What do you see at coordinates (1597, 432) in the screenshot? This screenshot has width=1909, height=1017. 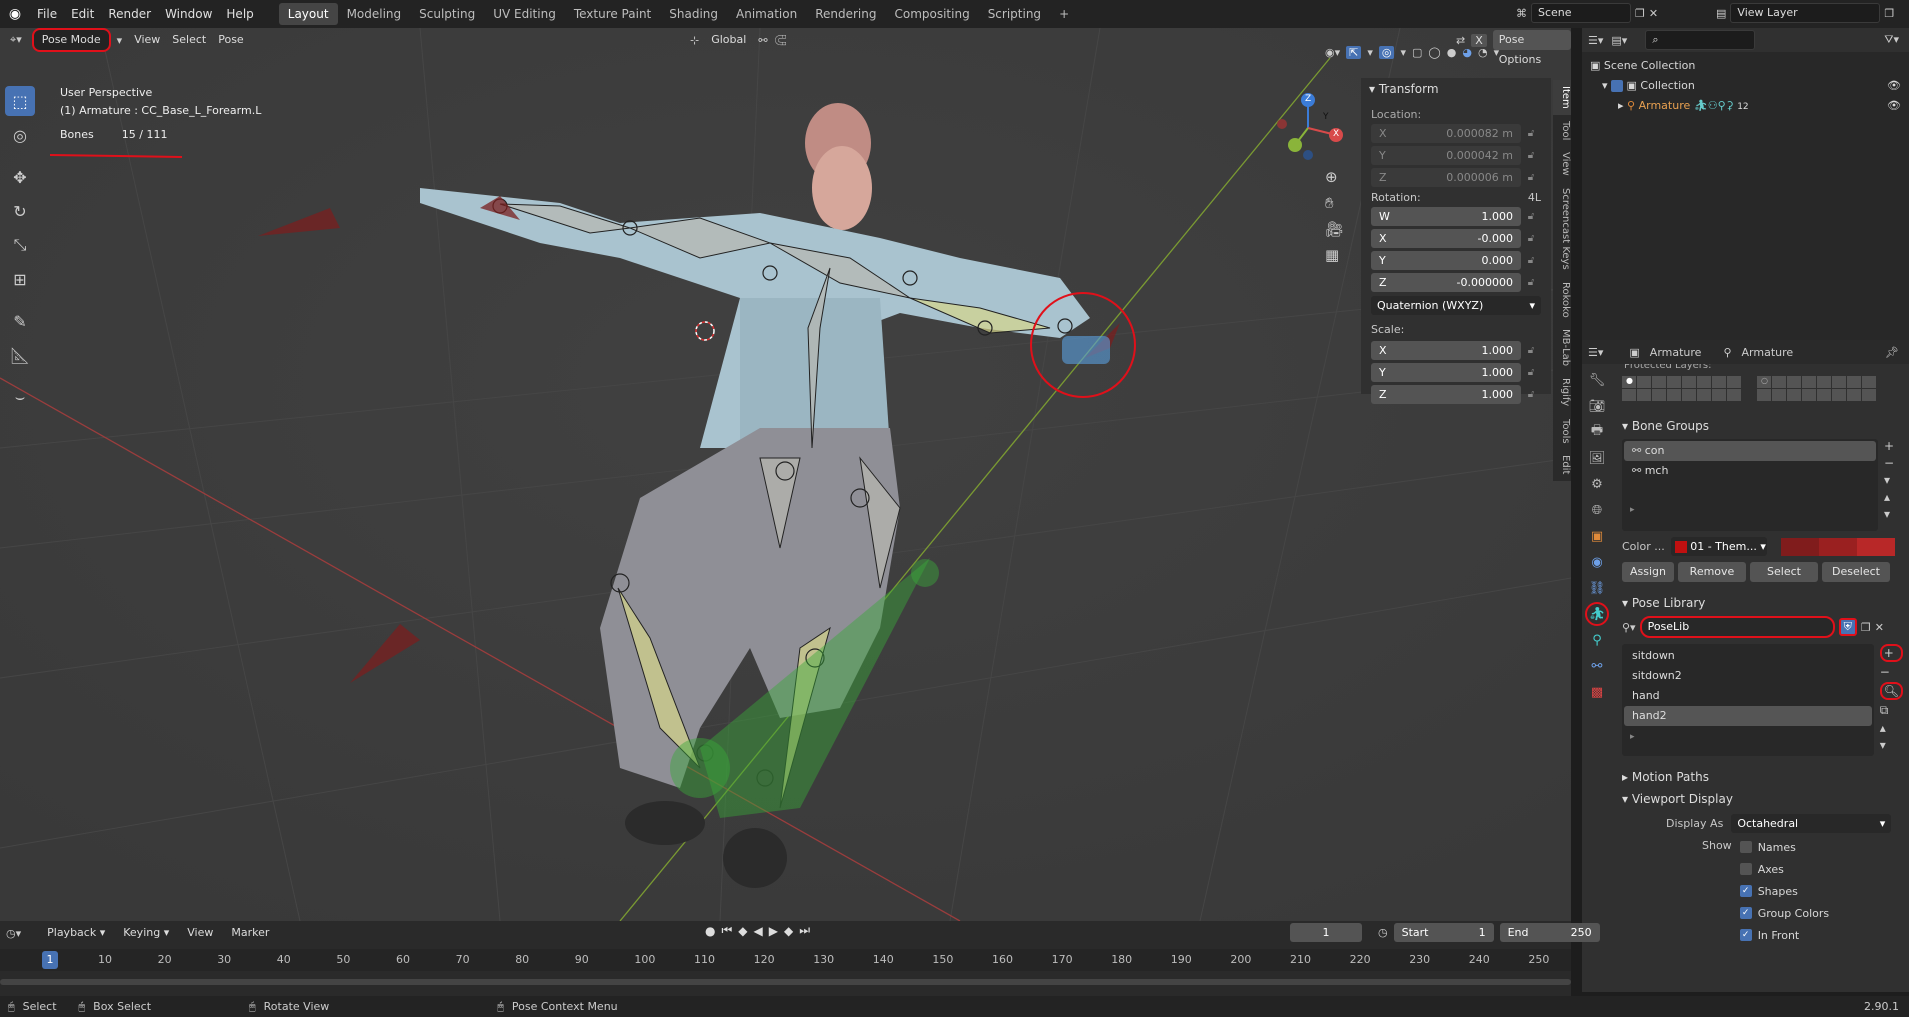 I see `output-tab-icon: 🖶︎` at bounding box center [1597, 432].